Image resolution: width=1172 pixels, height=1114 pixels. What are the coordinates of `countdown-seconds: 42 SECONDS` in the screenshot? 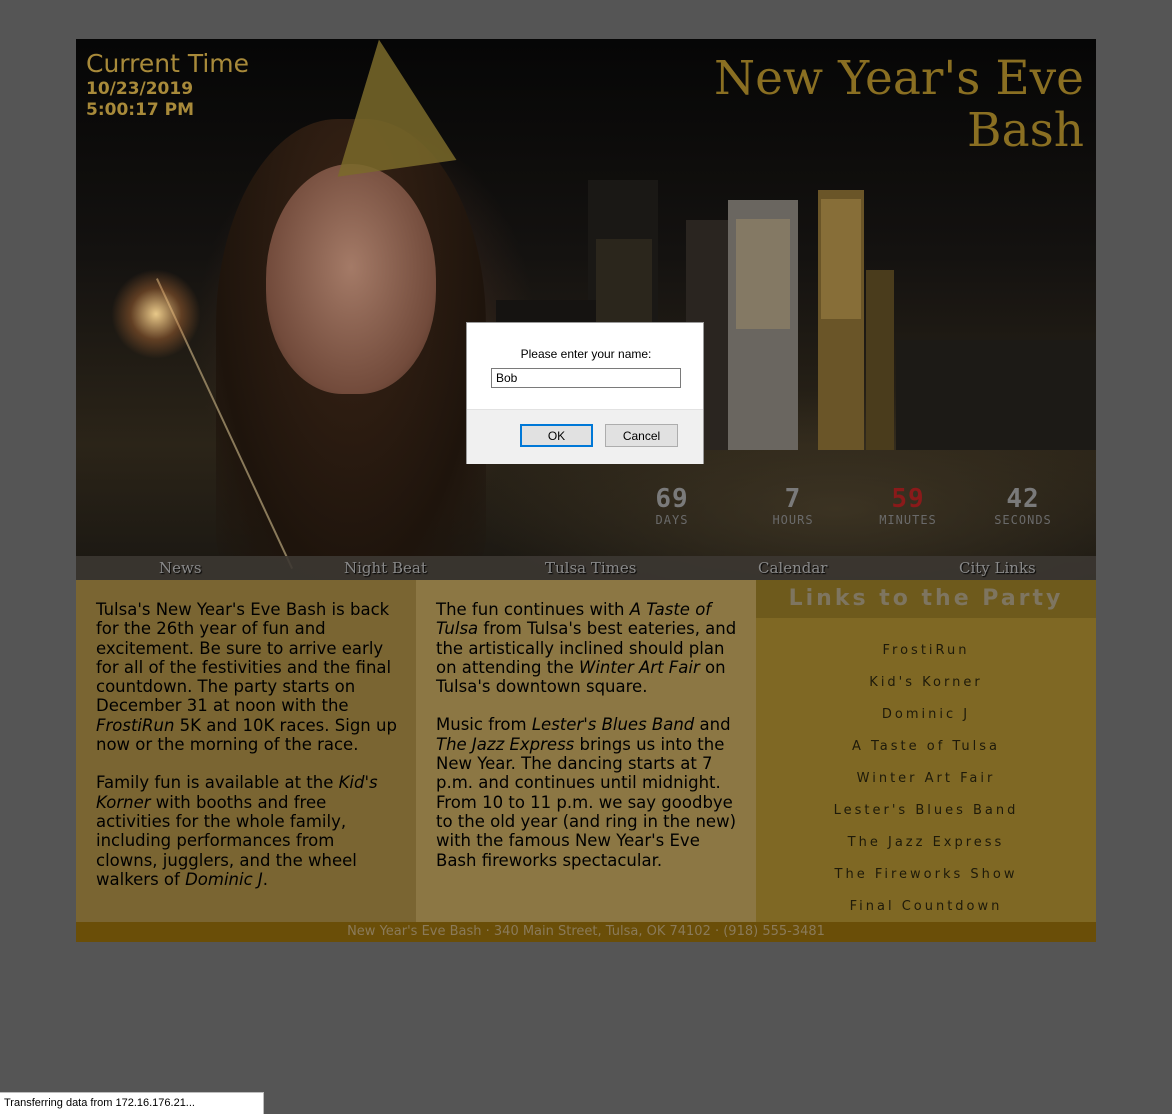 It's located at (1023, 506).